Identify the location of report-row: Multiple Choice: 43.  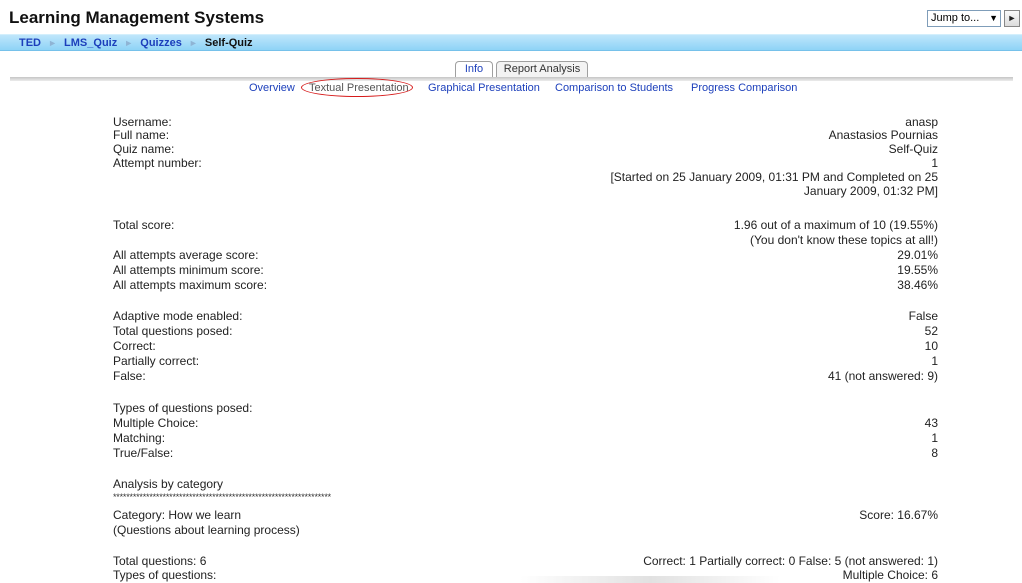
(525, 423).